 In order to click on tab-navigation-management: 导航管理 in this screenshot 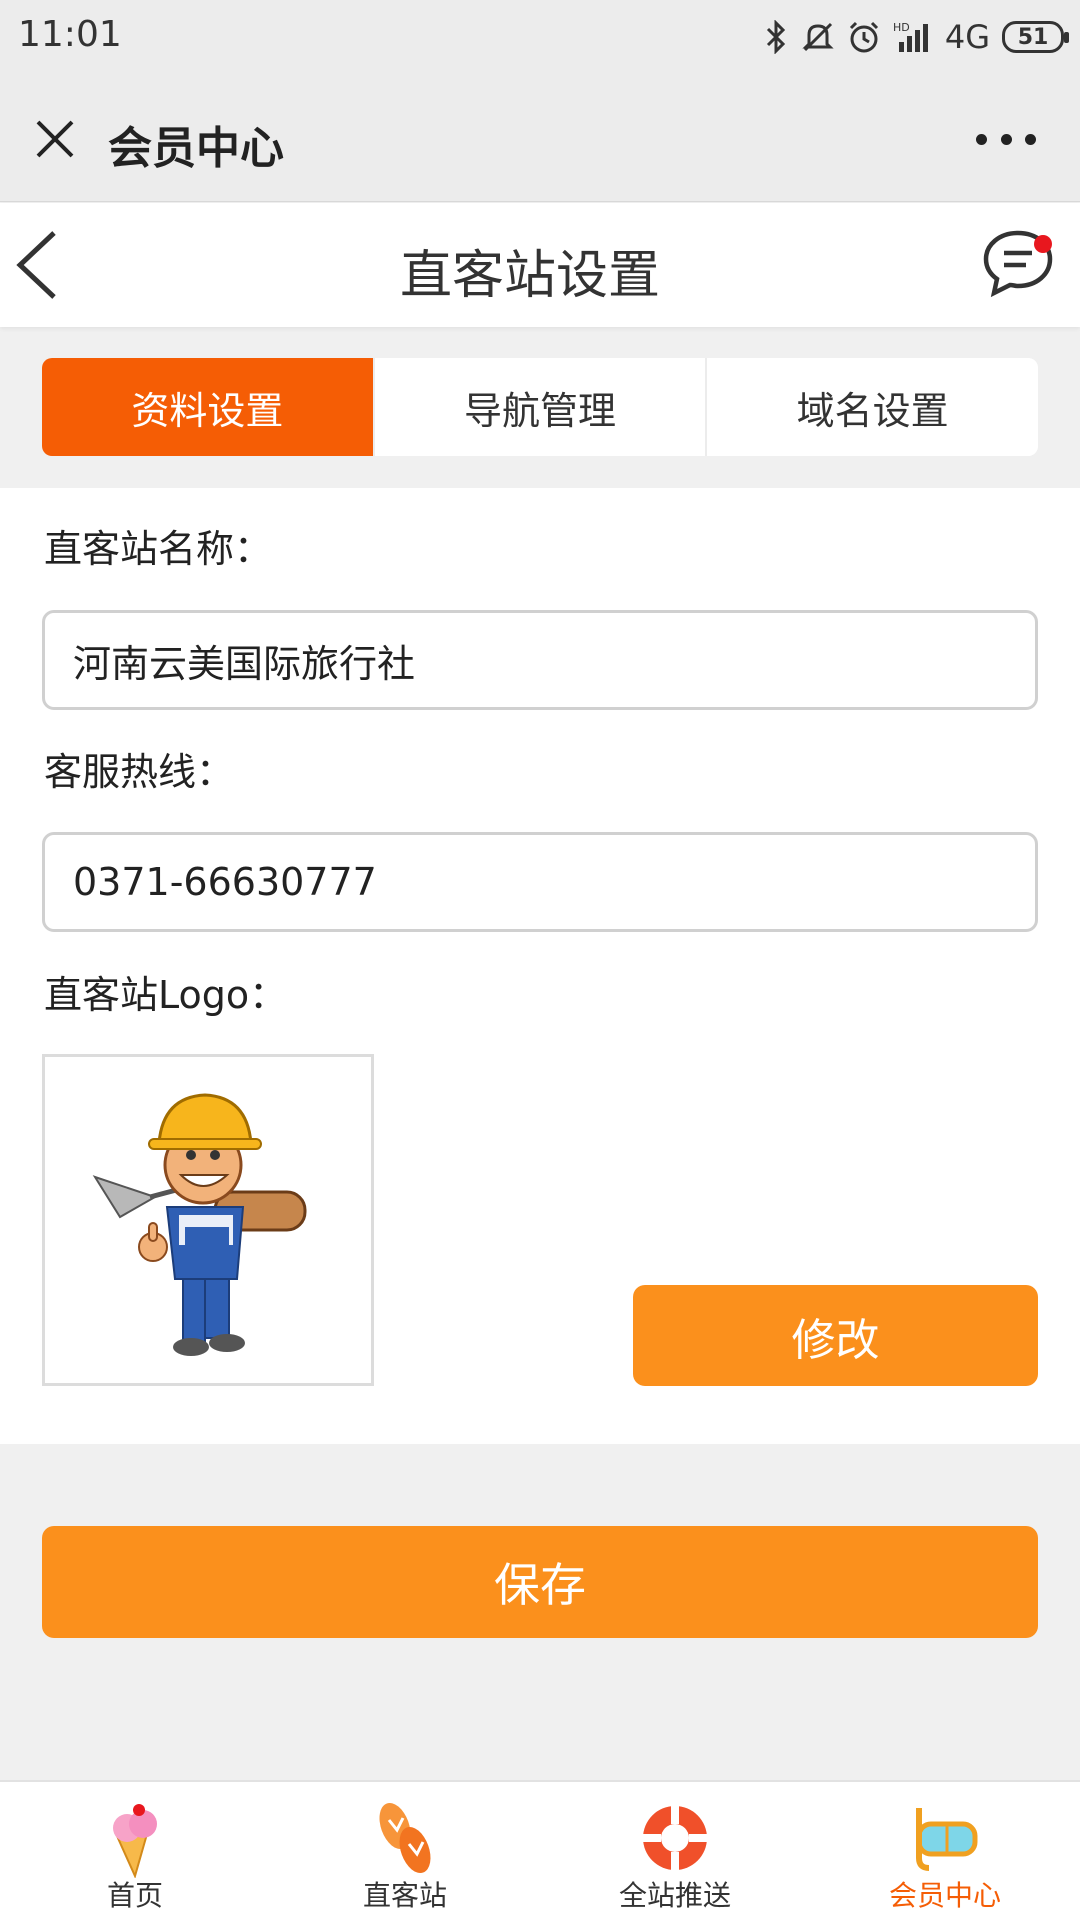, I will do `click(539, 407)`.